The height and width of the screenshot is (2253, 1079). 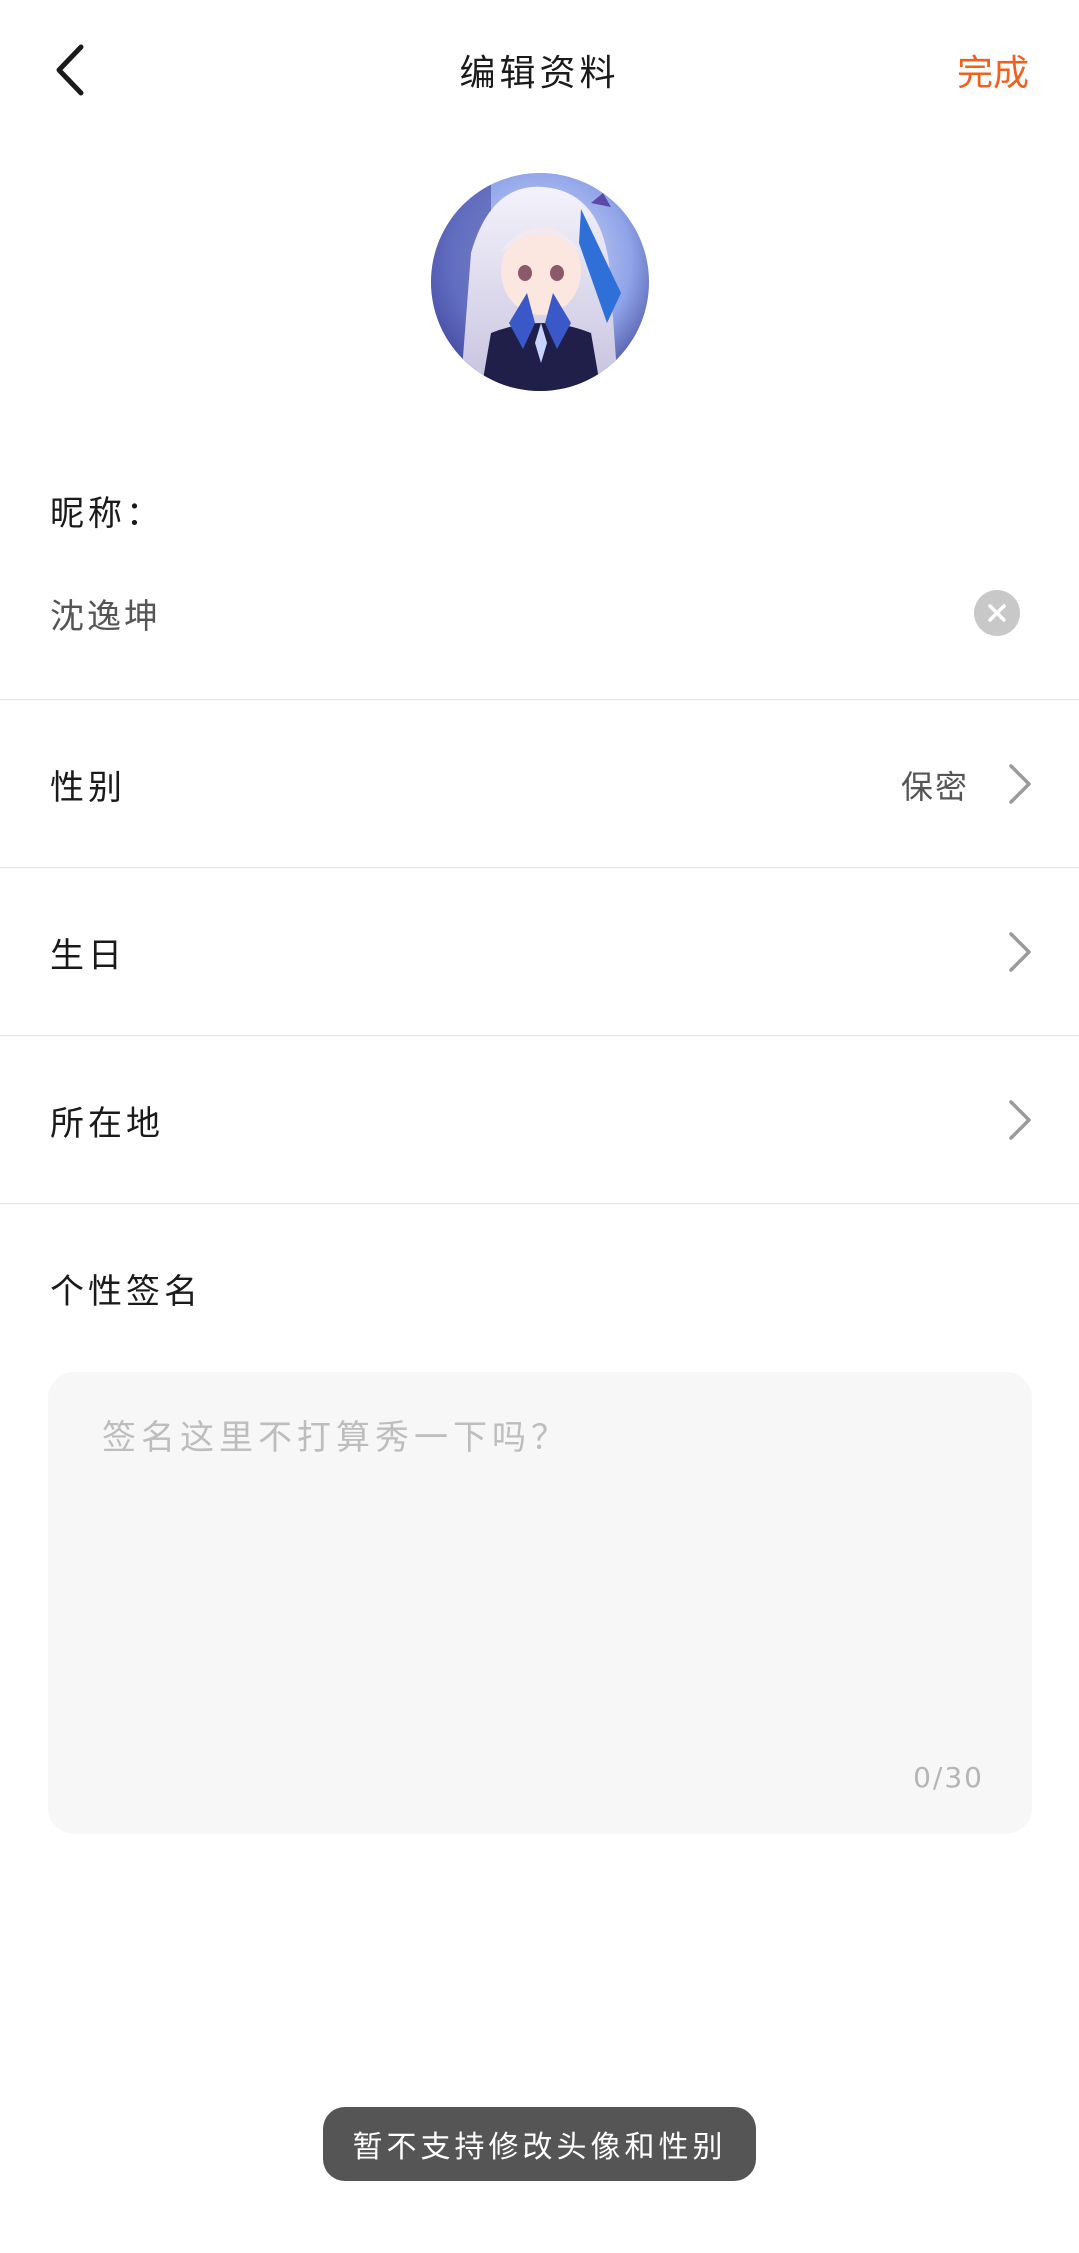 I want to click on gender-label: 性别, so click(x=88, y=788).